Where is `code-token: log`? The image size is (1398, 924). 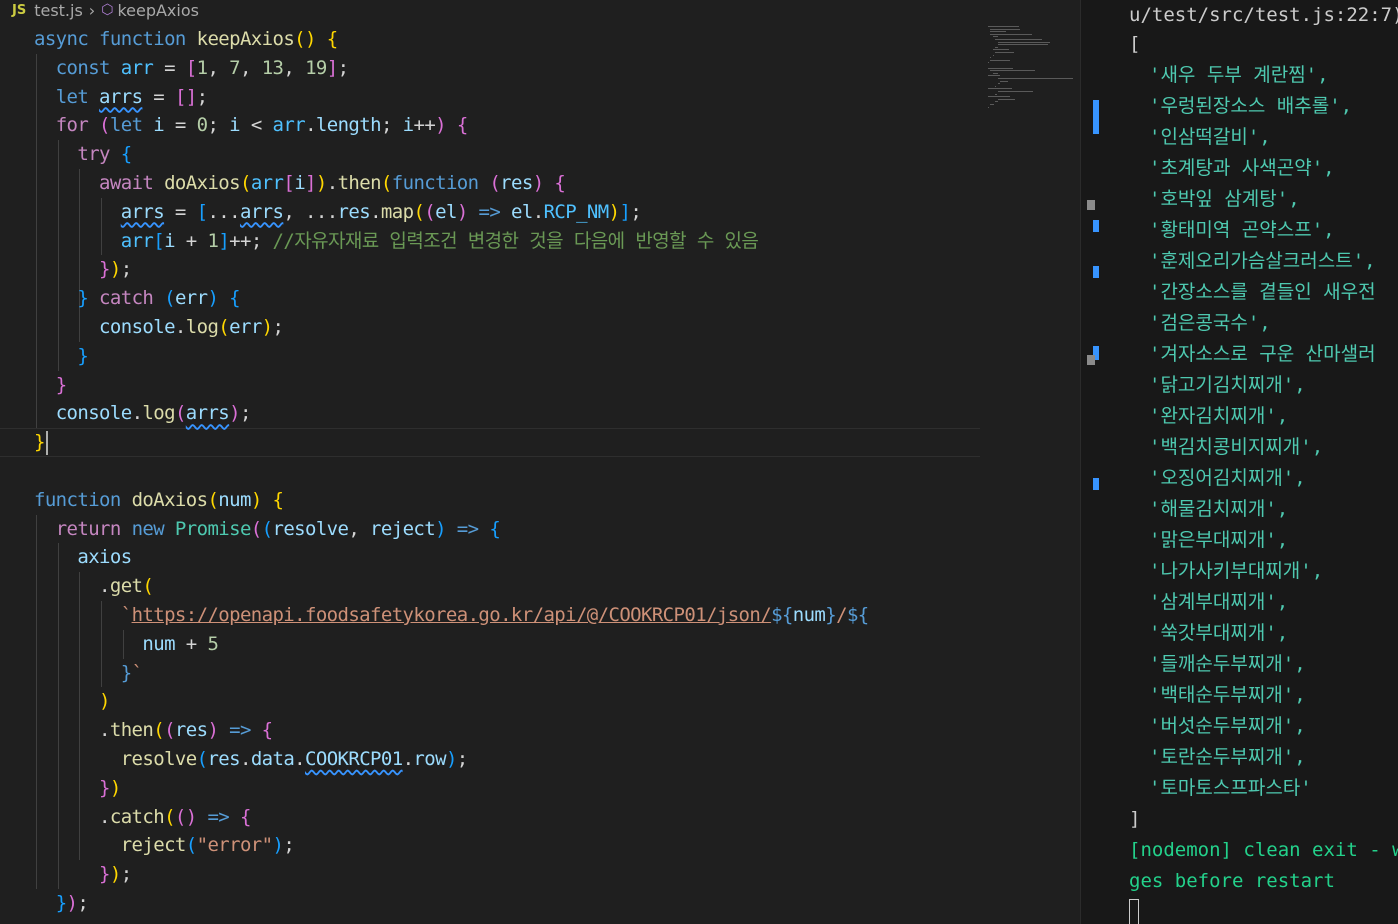 code-token: log is located at coordinates (158, 413).